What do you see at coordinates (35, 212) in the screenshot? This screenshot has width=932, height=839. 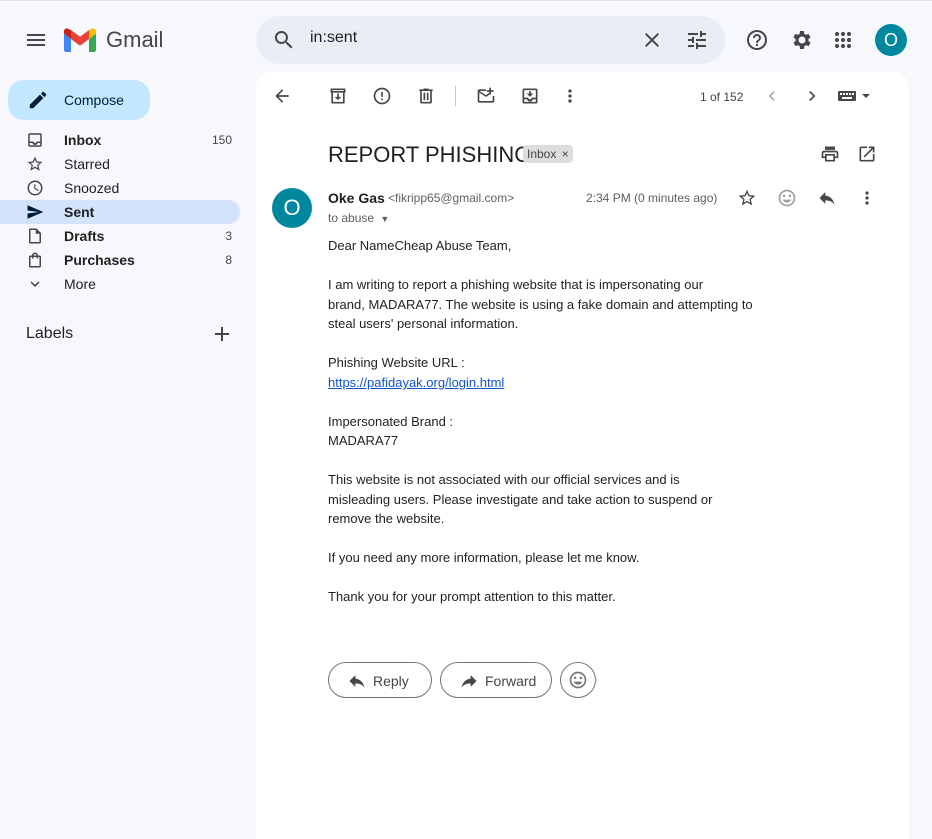 I see `send-icon` at bounding box center [35, 212].